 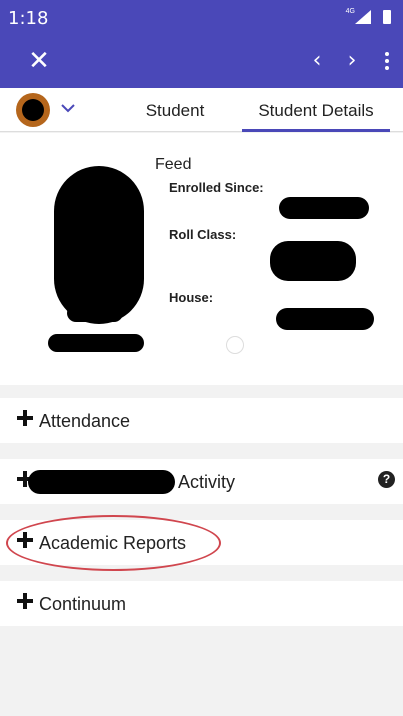 What do you see at coordinates (387, 61) in the screenshot?
I see `more-vert-icon` at bounding box center [387, 61].